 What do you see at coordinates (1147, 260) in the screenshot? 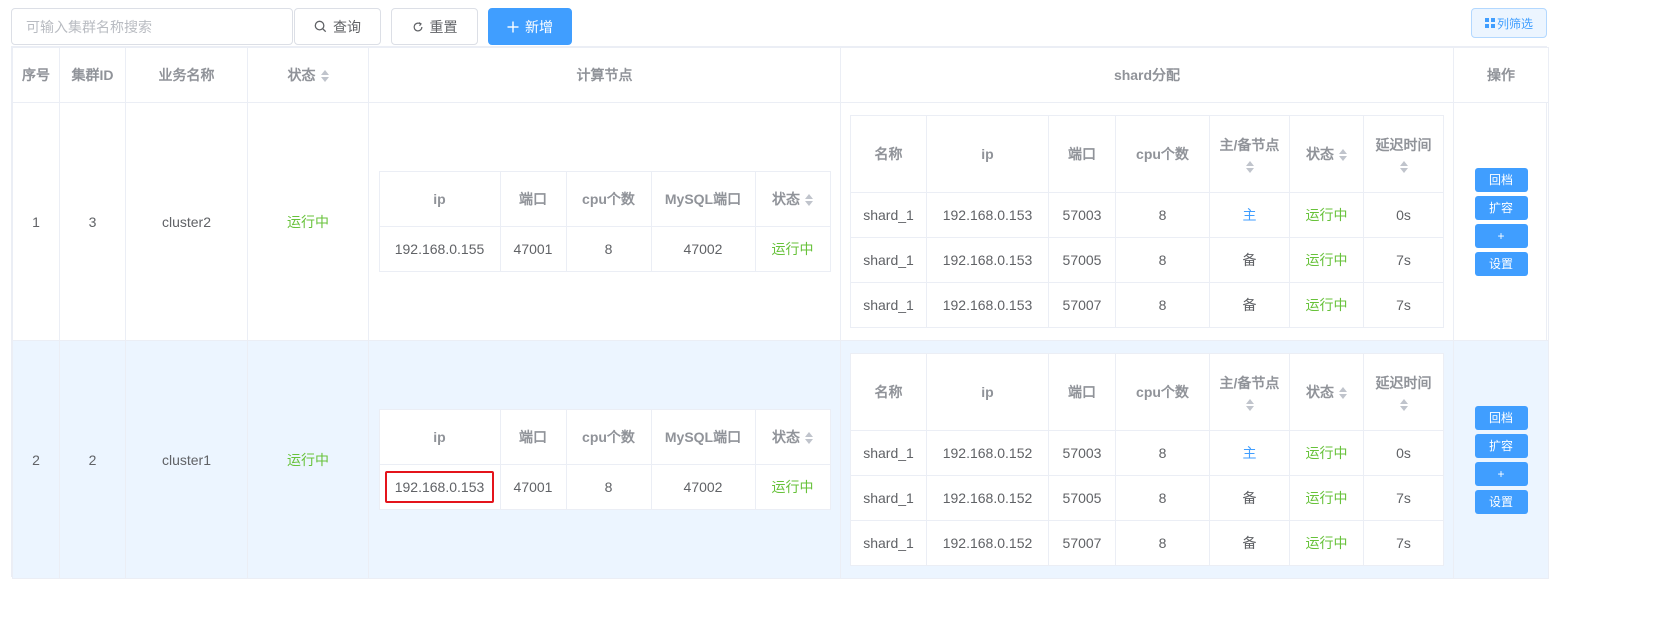
I see `shard-row: shard_1 192.168.0.153 57005 8 备 运行中 7s` at bounding box center [1147, 260].